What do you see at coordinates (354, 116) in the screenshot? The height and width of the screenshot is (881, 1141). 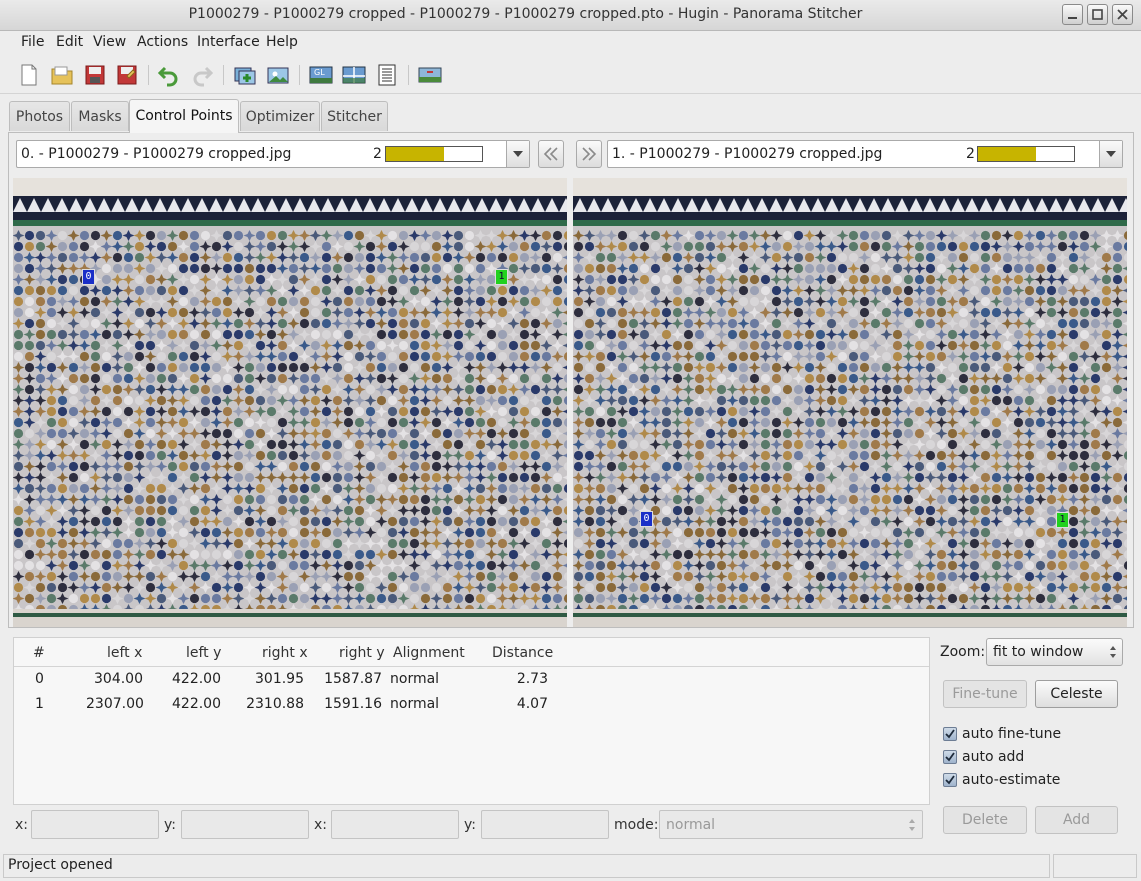 I see `tab-stitcher: Stitcher` at bounding box center [354, 116].